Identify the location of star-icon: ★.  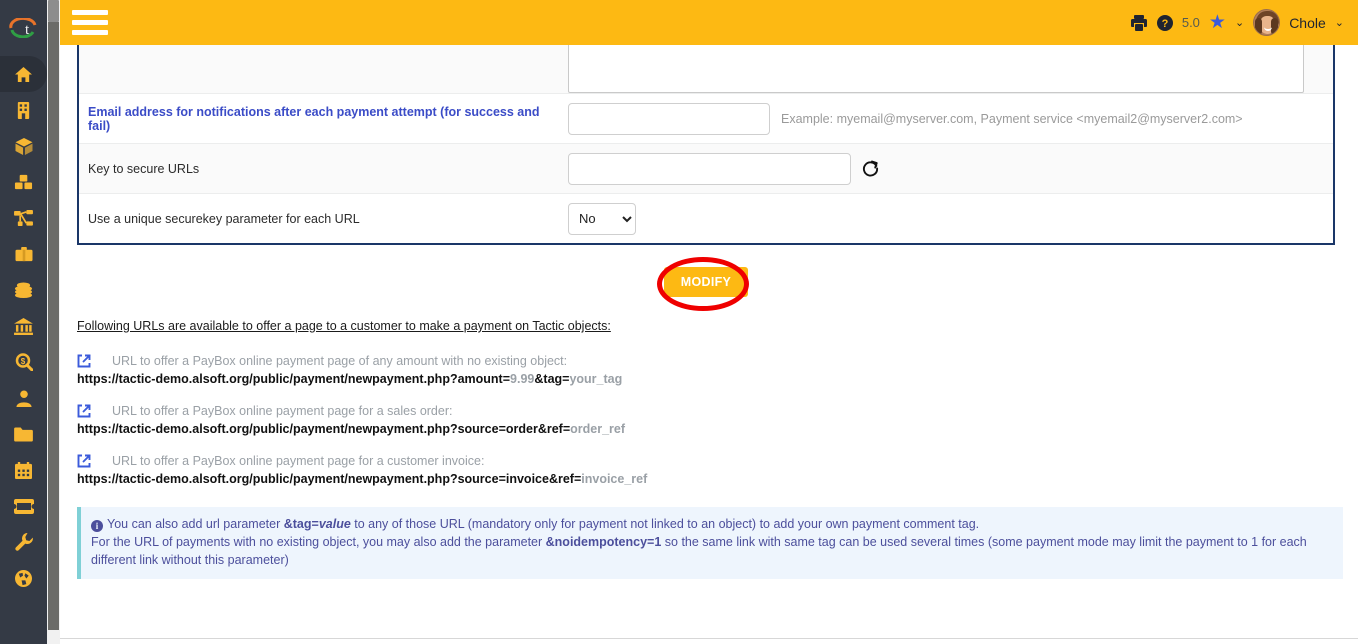
(1217, 22).